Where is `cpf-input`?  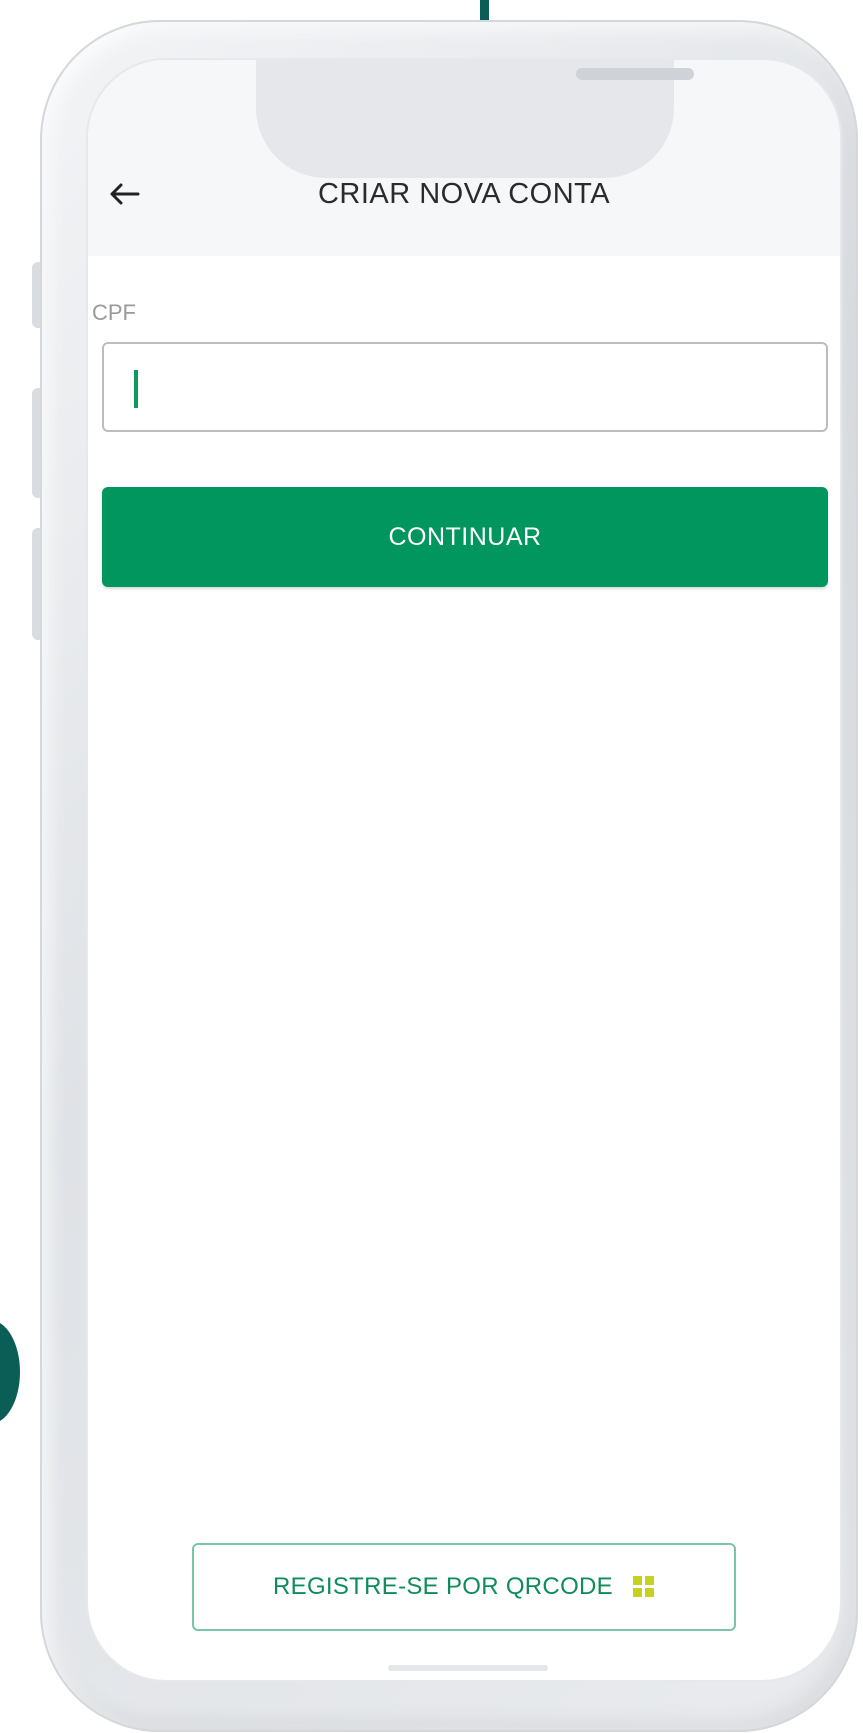 cpf-input is located at coordinates (465, 387).